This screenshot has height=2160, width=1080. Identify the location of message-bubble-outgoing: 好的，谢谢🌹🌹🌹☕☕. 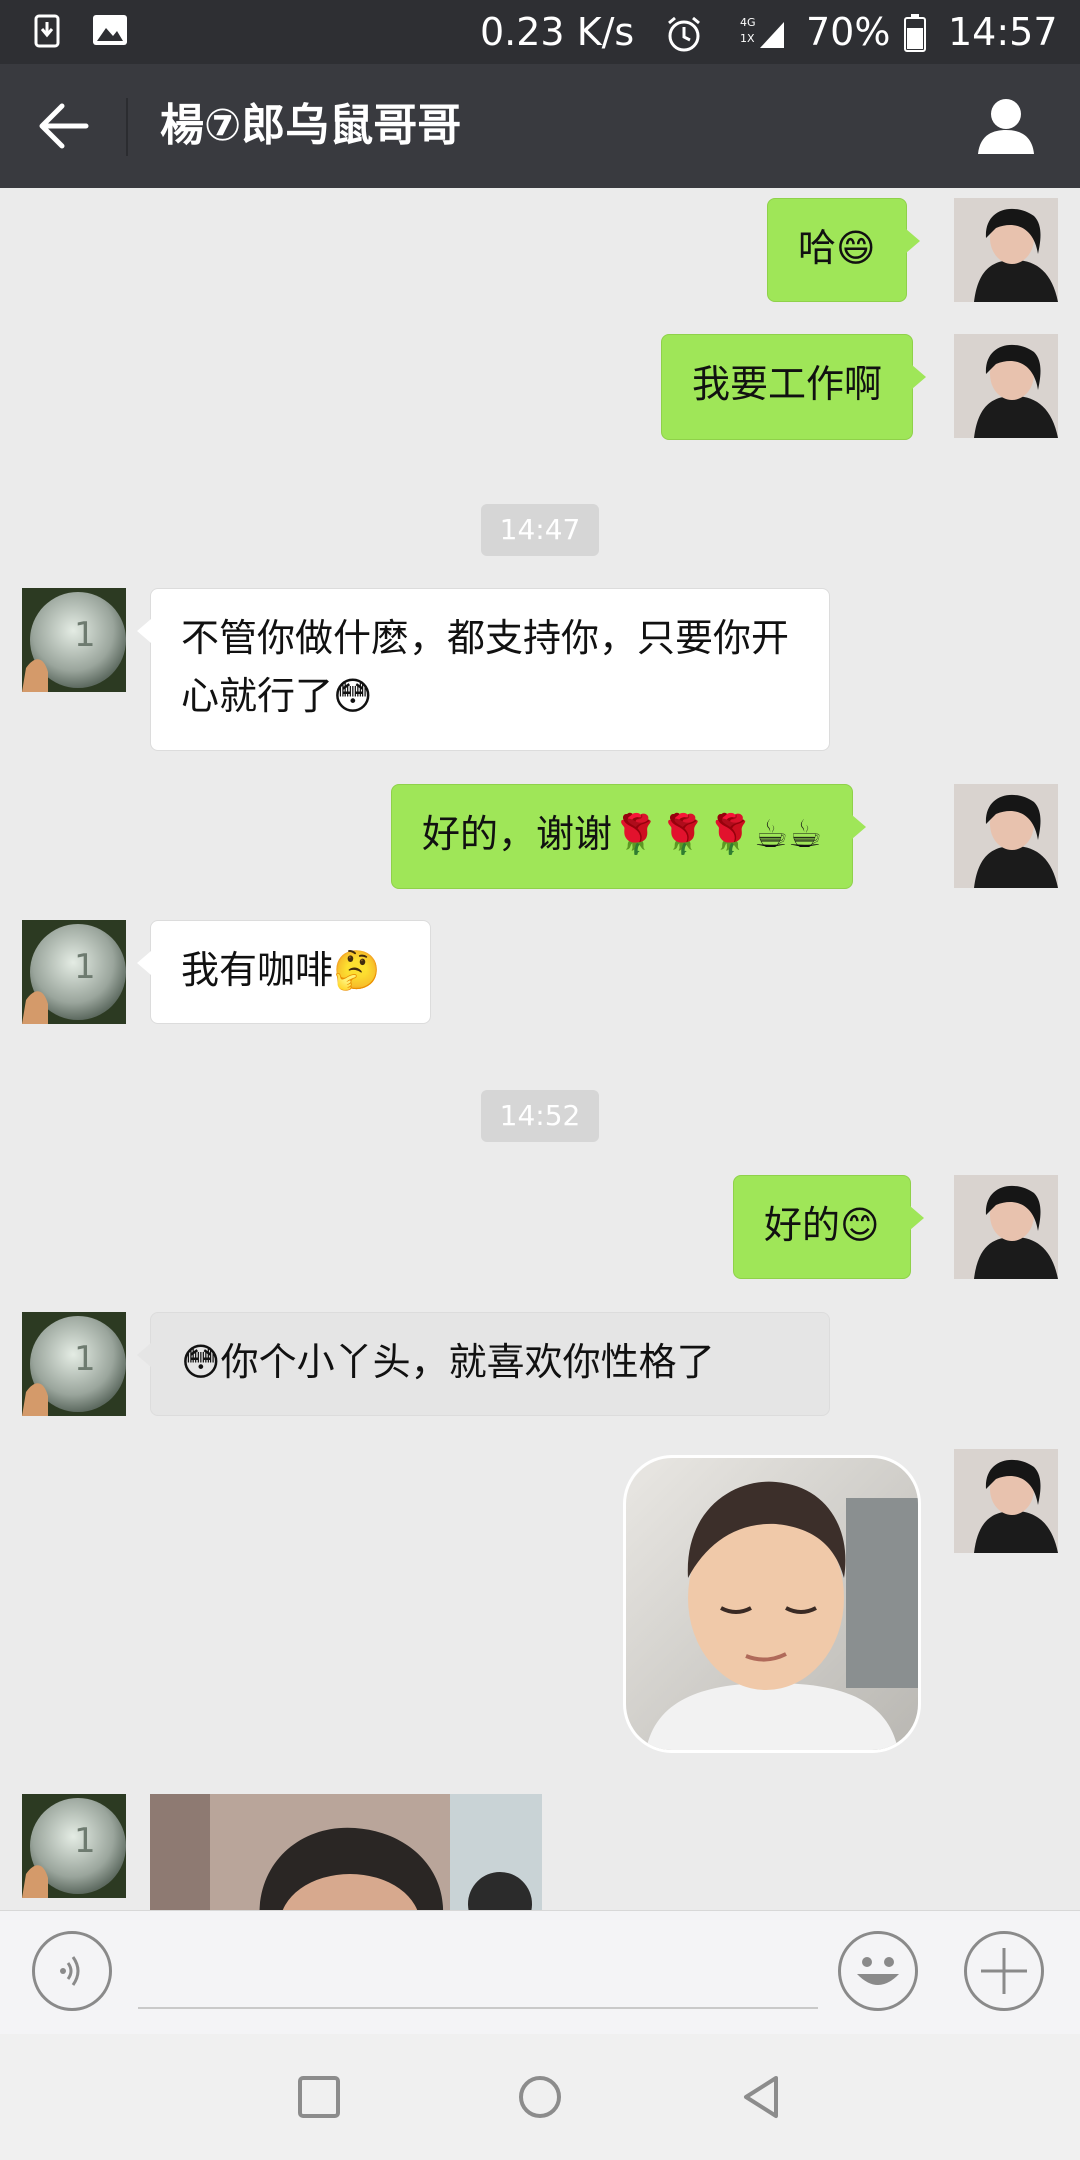
(629, 836).